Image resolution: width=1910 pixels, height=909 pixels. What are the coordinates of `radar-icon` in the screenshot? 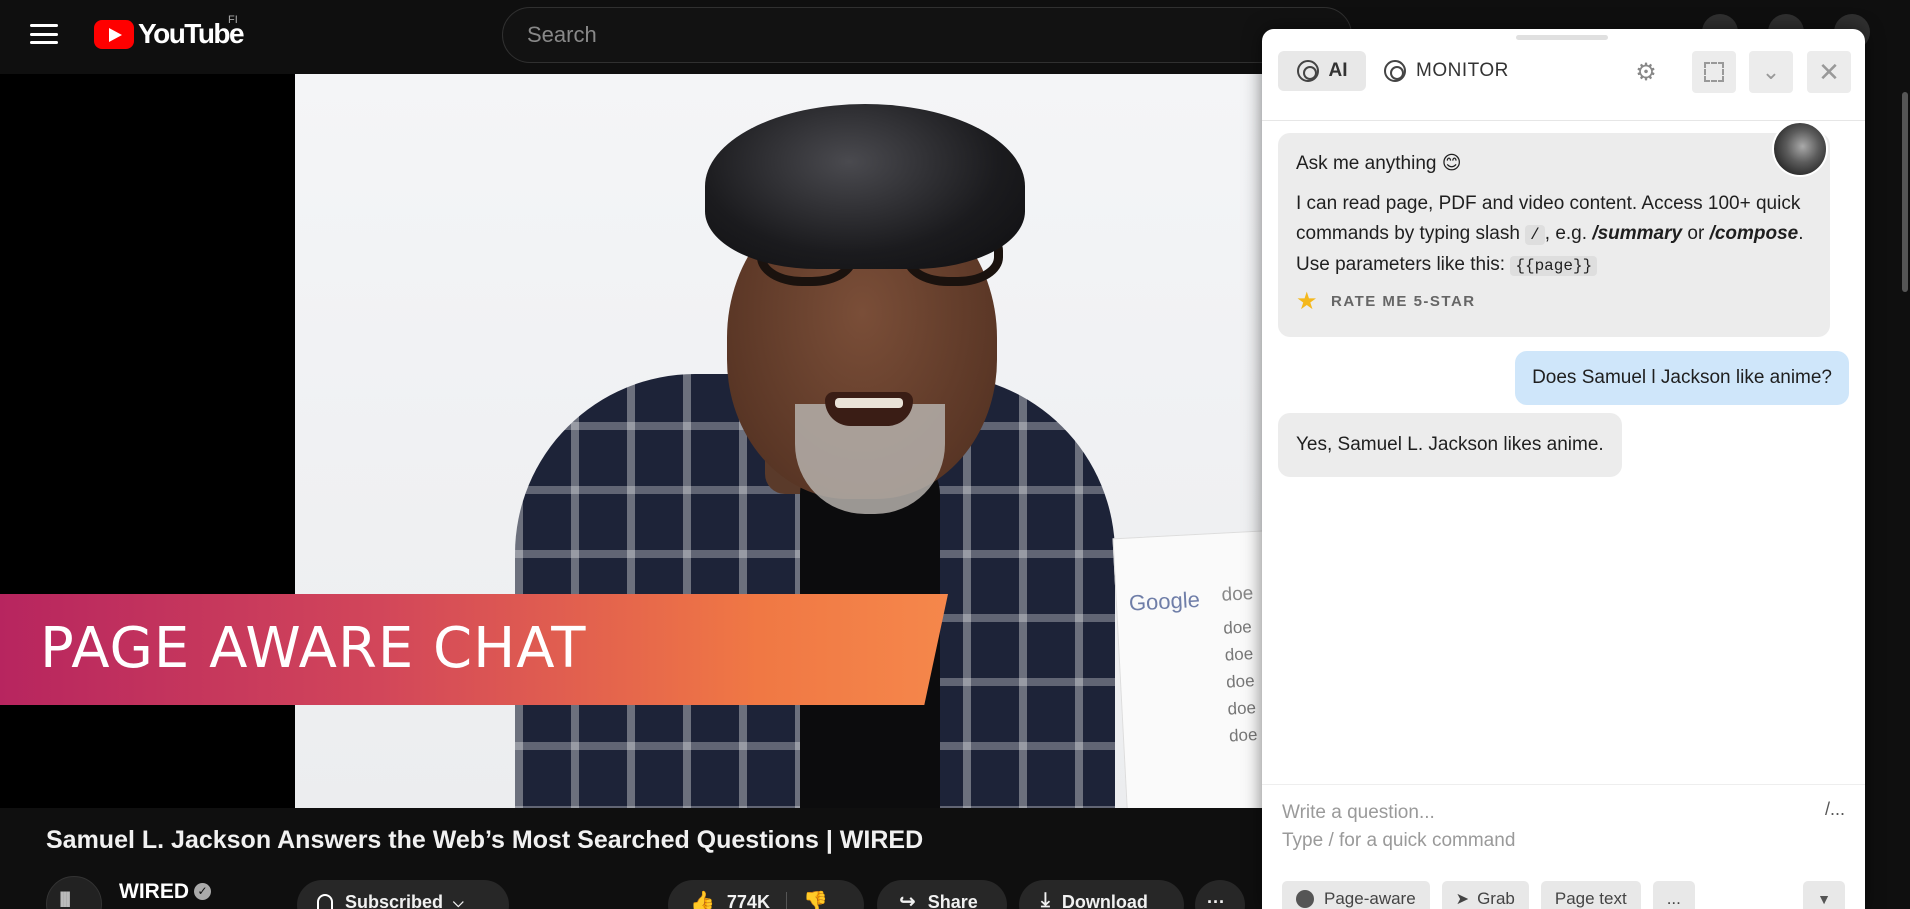 It's located at (1395, 71).